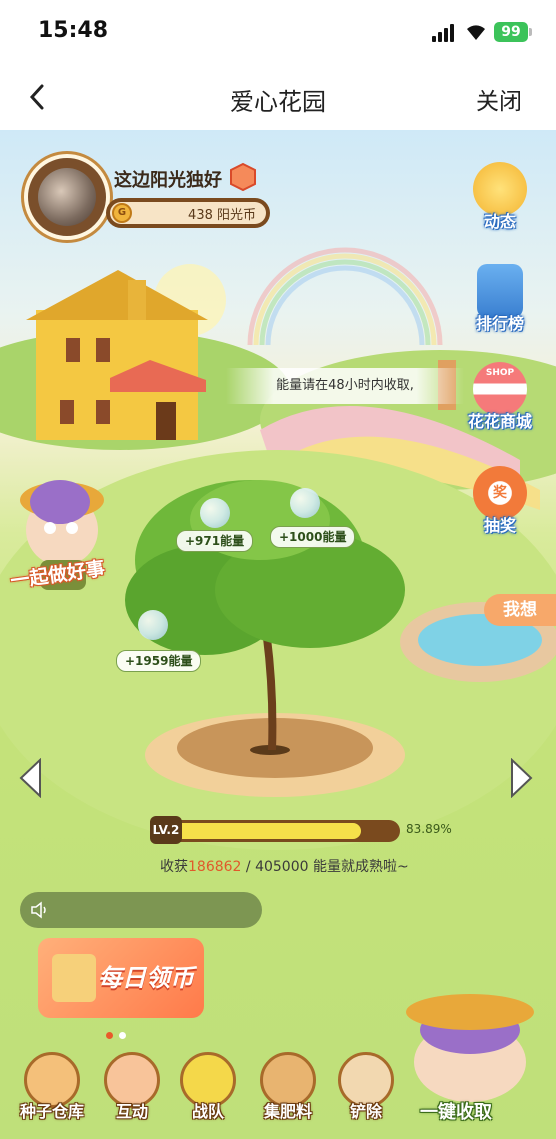  I want to click on right-arrow-icon, so click(521, 778).